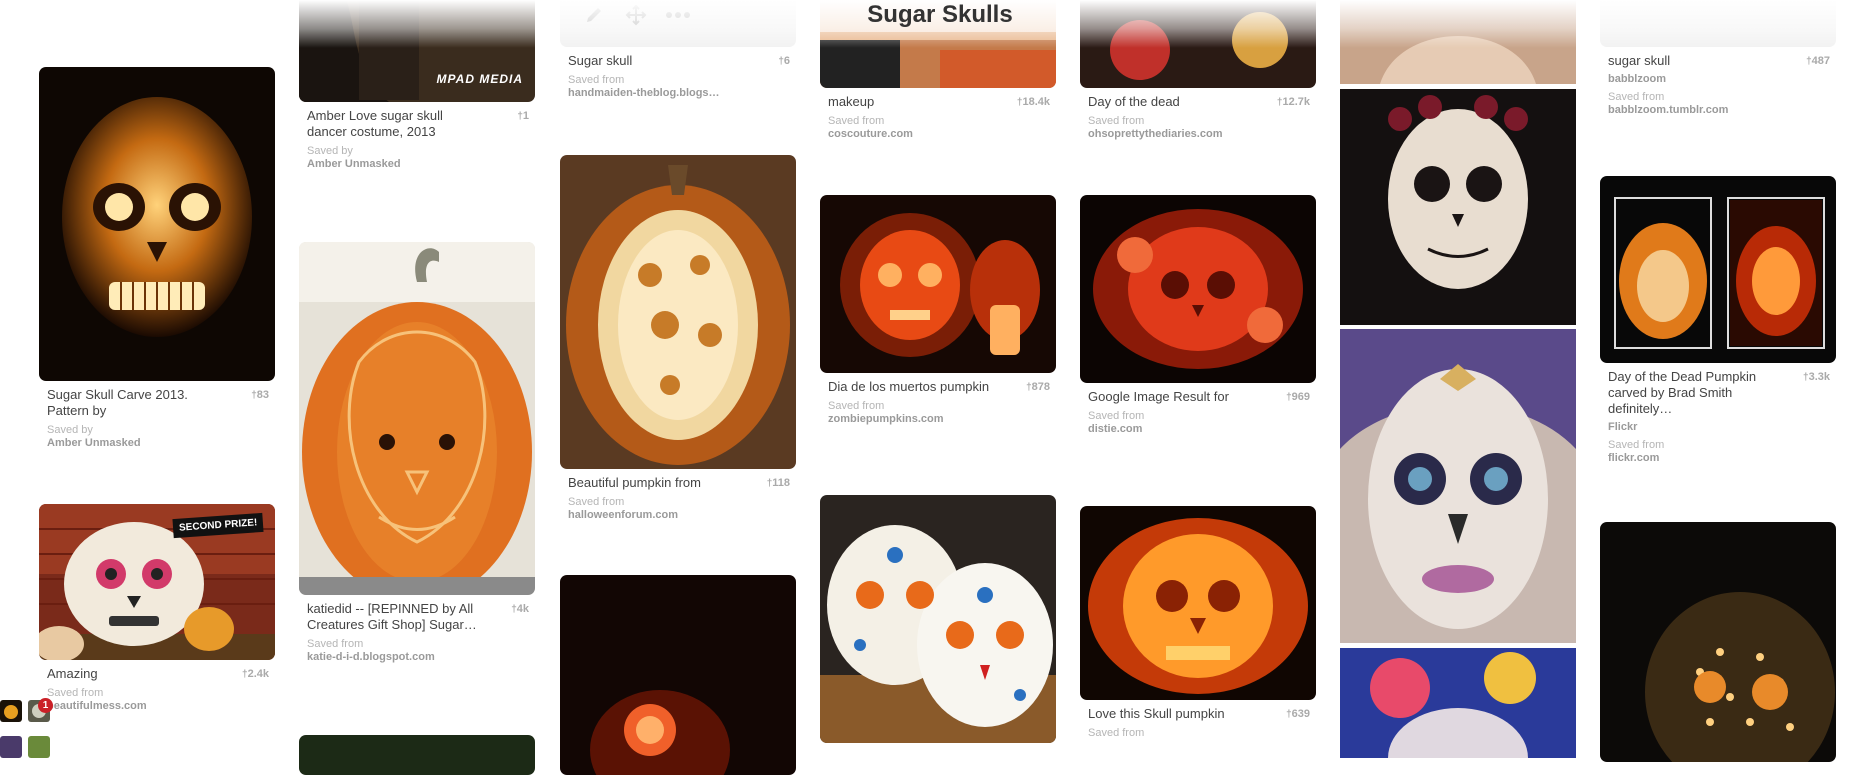 The image size is (1855, 775). What do you see at coordinates (1718, 110) in the screenshot?
I see `pin-source: babblzoom.tumblr.com` at bounding box center [1718, 110].